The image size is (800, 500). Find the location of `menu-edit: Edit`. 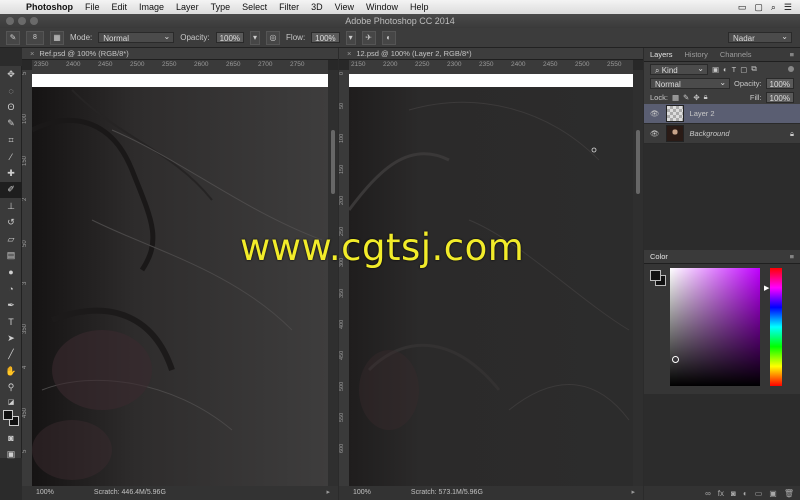

menu-edit: Edit is located at coordinates (120, 7).